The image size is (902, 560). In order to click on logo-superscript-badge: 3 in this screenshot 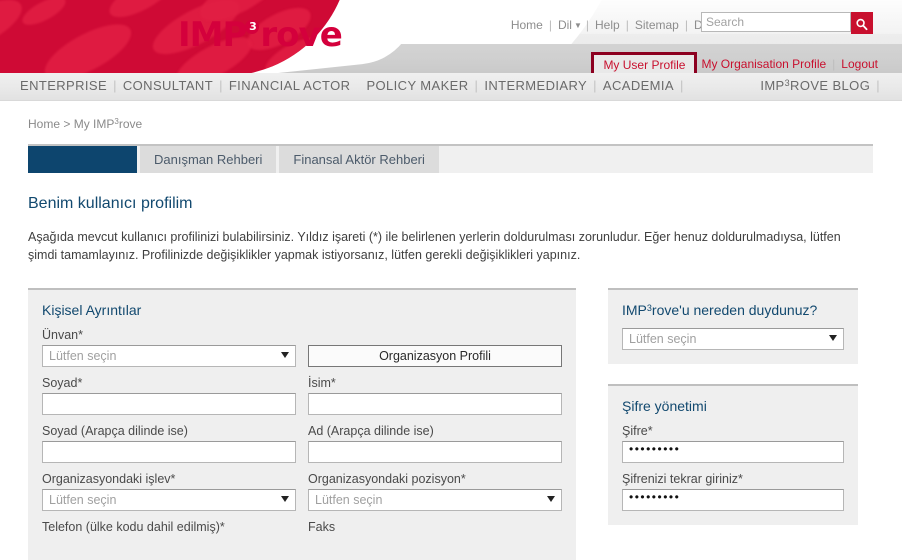, I will do `click(252, 27)`.